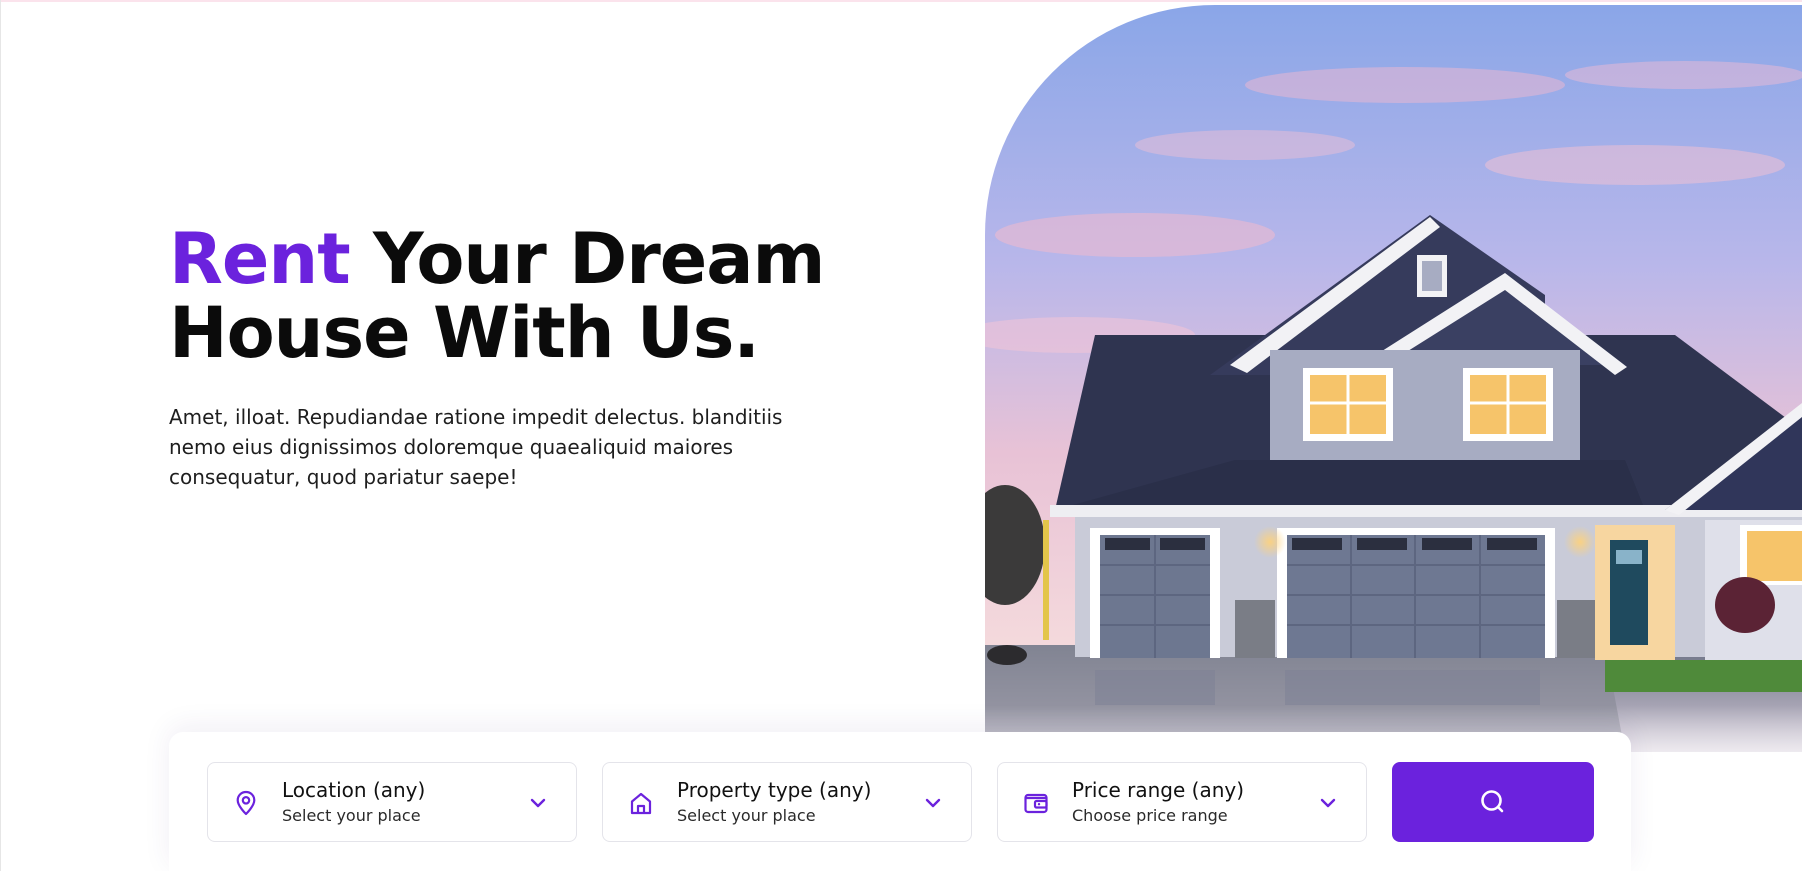  What do you see at coordinates (0, 435) in the screenshot?
I see `left-divider` at bounding box center [0, 435].